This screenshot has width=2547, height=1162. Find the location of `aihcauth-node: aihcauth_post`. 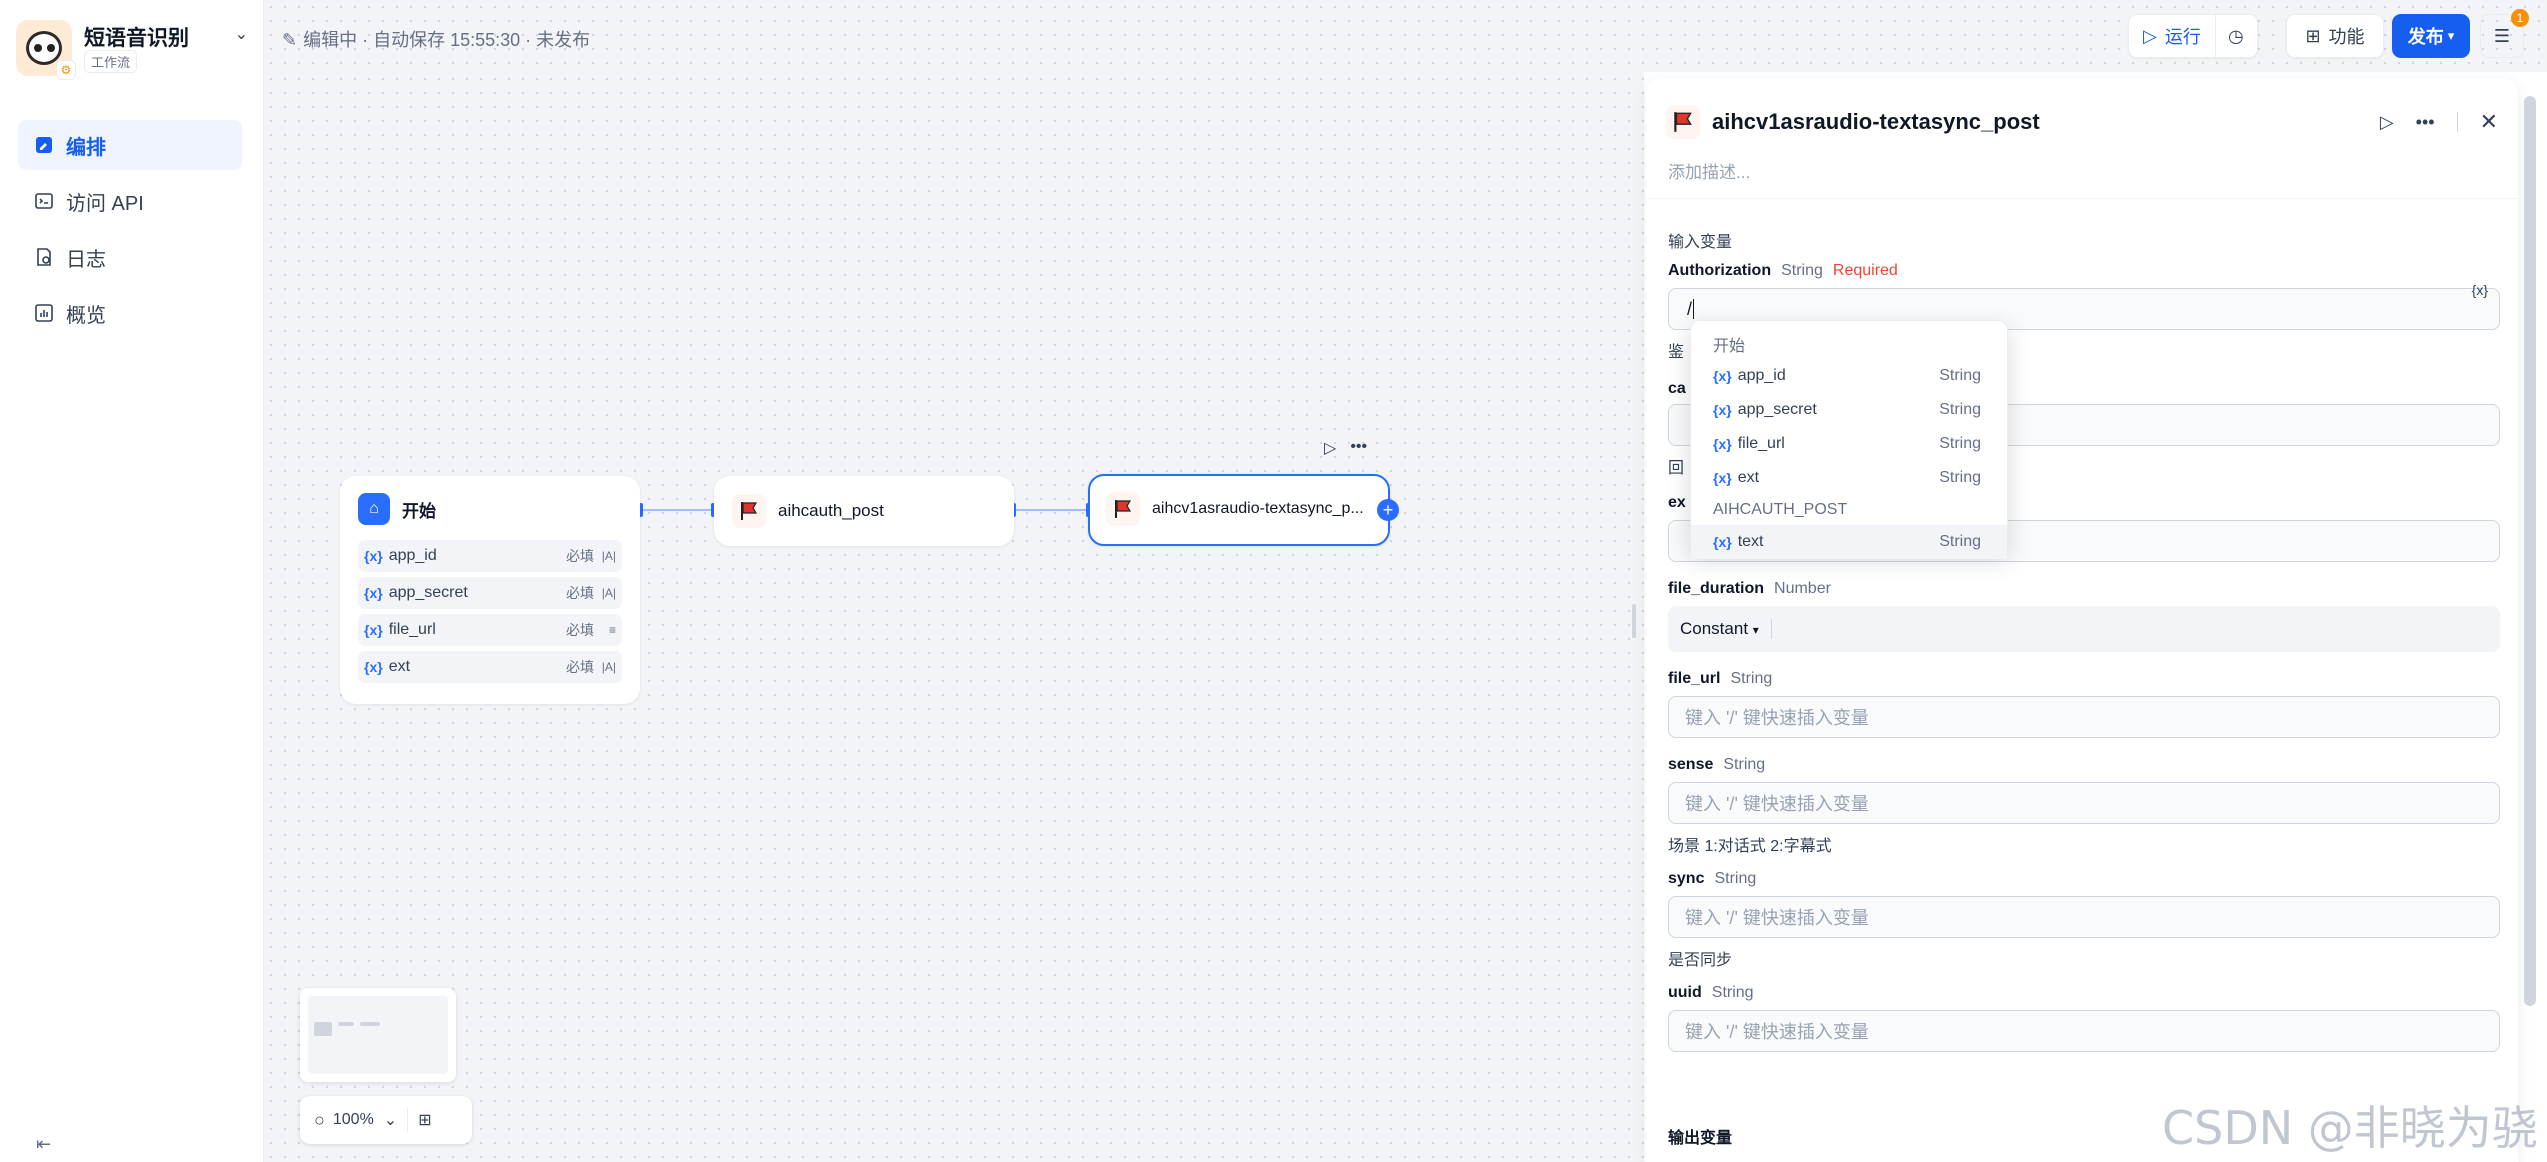

aihcauth-node: aihcauth_post is located at coordinates (864, 511).